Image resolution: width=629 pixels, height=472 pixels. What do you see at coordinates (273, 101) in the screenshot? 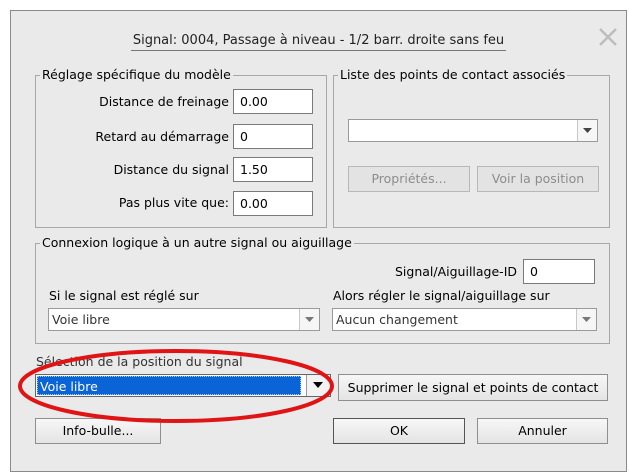
I see `braking-distance-field: 0.00` at bounding box center [273, 101].